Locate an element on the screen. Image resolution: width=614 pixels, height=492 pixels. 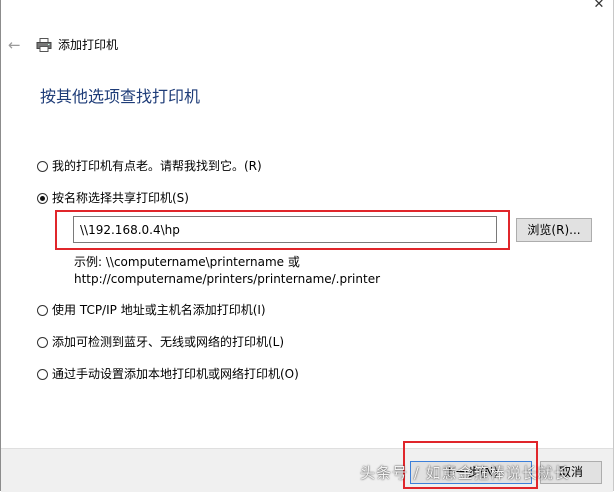
option-manual-settings-label: 通过手动设置添加本地打印机或网络打印机(O) is located at coordinates (175, 374).